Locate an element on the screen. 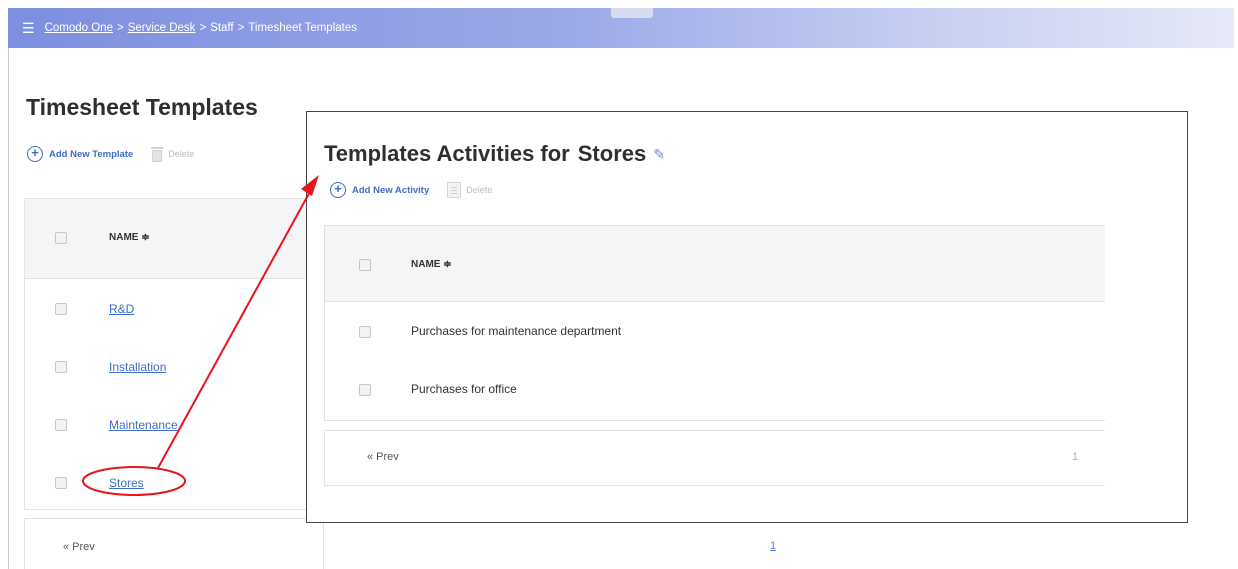  page-title: Timesheet Templates is located at coordinates (142, 107).